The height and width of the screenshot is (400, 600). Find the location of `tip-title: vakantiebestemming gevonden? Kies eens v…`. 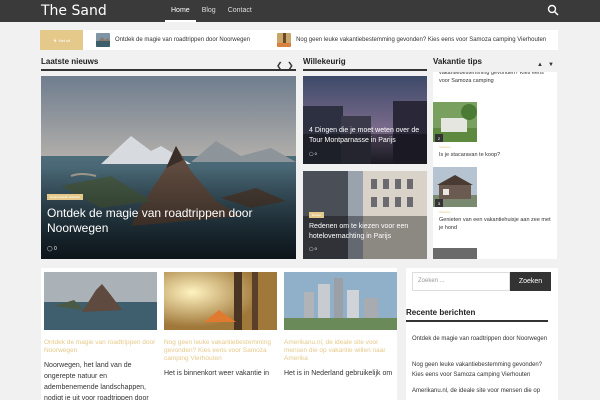

tip-title: vakantiebestemming gevonden? Kies eens v… is located at coordinates (495, 78).